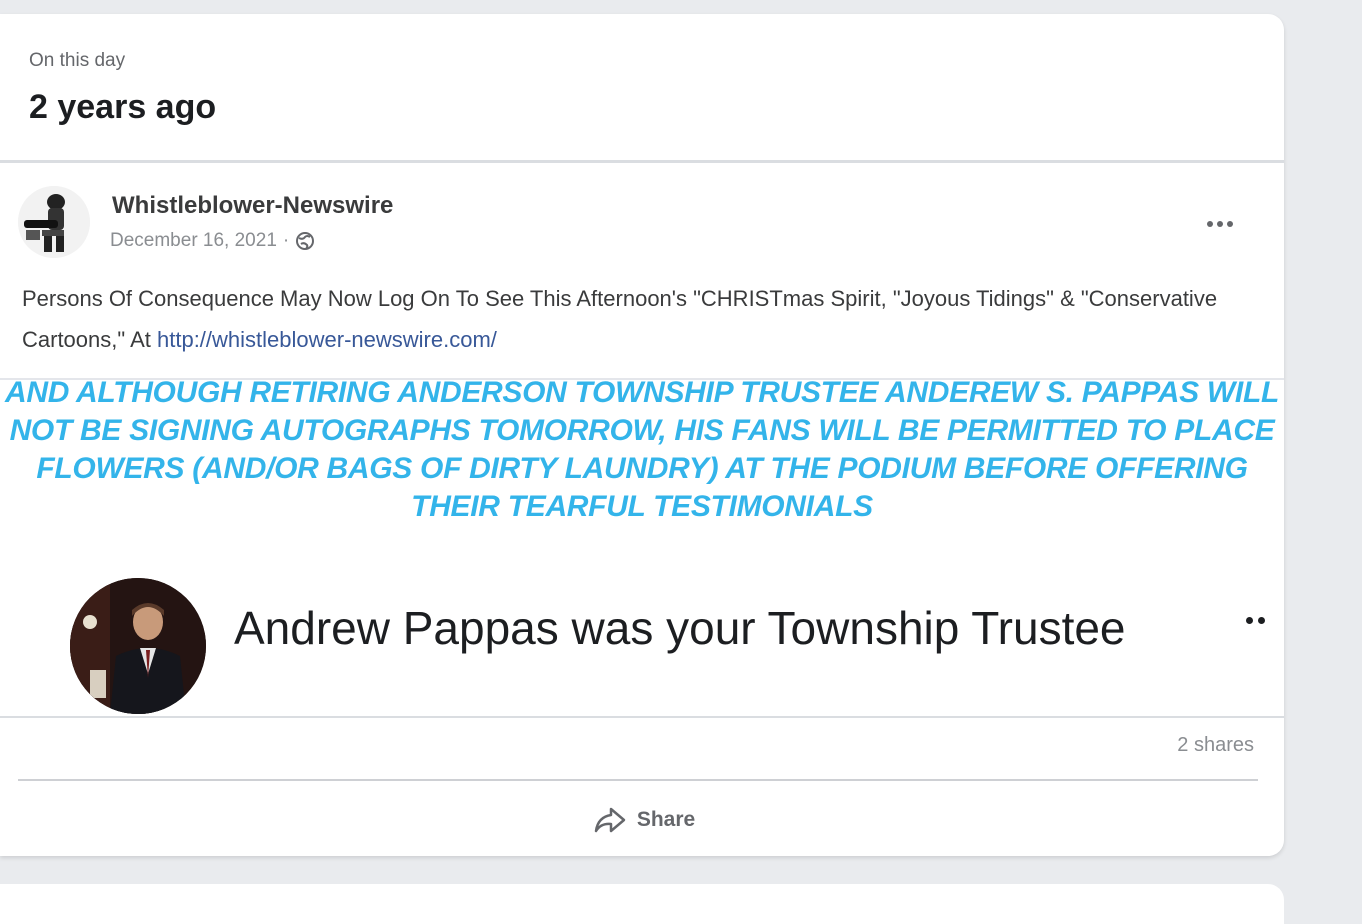  Describe the element at coordinates (610, 820) in the screenshot. I see `share-arrow-icon` at that location.